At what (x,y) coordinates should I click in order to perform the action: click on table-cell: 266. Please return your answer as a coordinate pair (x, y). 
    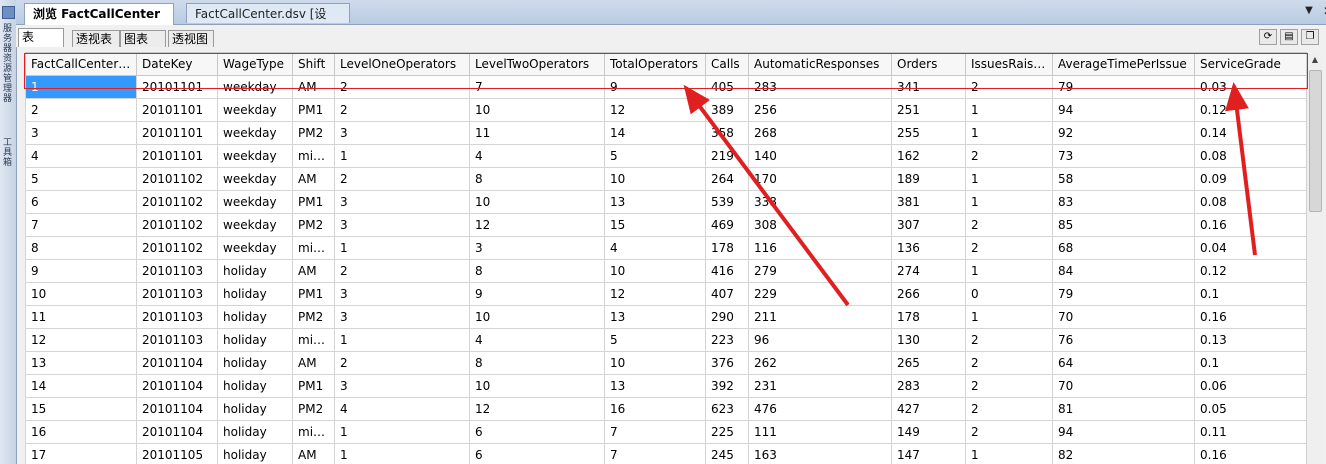
    Looking at the image, I should click on (928, 294).